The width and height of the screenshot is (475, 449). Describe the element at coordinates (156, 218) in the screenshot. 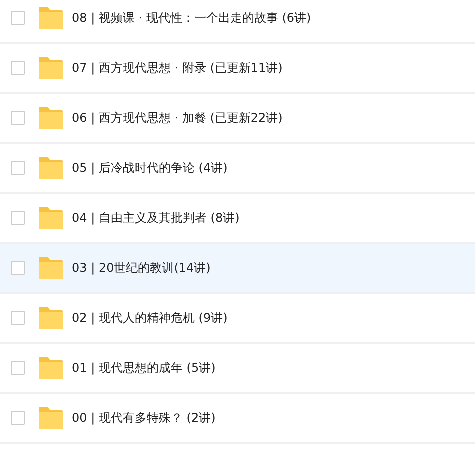

I see `folder-name: 04 | 自由主义及其批判者 (8讲)` at that location.